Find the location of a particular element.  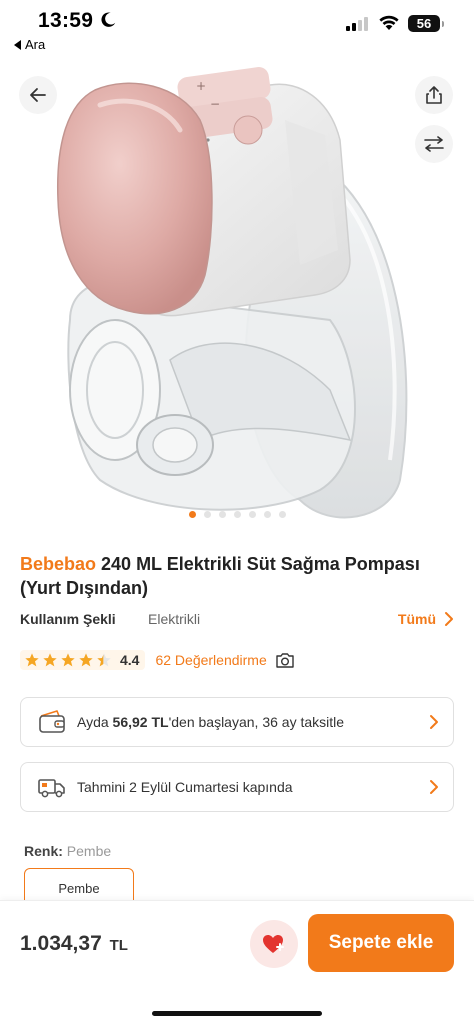

heart-plus-icon is located at coordinates (273, 944).